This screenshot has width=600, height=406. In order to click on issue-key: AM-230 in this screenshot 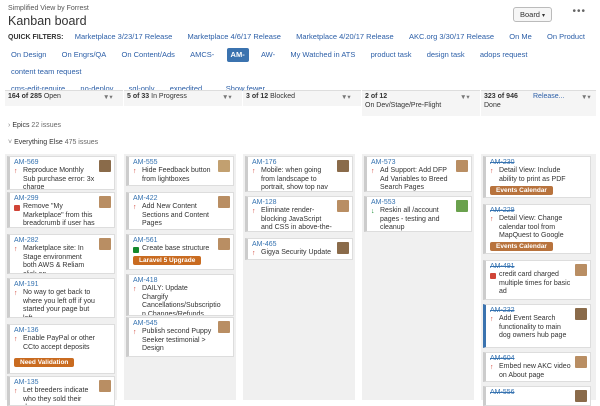, I will do `click(502, 162)`.